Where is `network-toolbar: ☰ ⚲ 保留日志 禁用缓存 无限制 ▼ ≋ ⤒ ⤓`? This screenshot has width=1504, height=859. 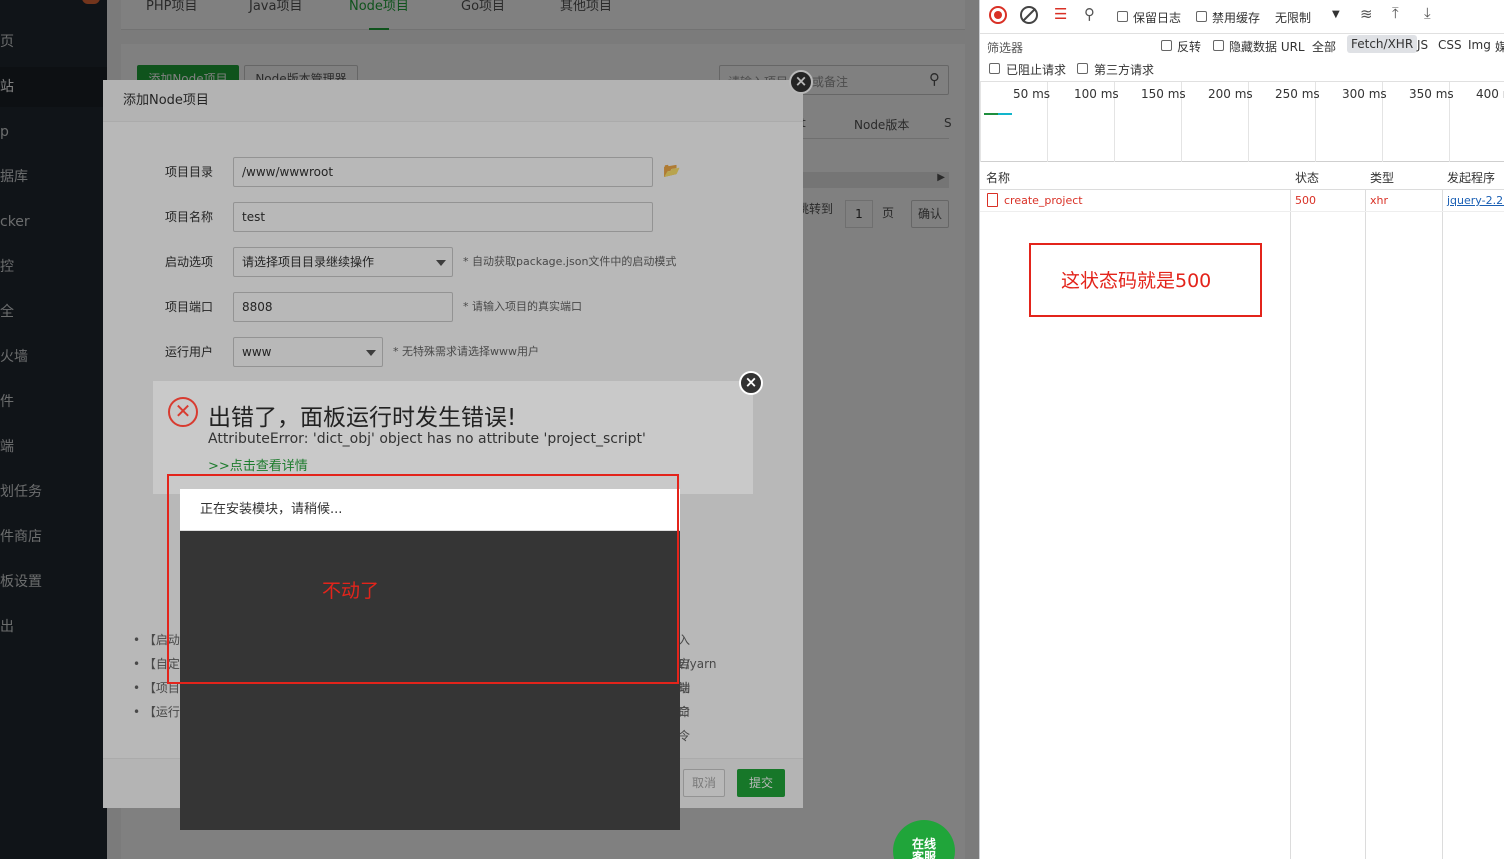 network-toolbar: ☰ ⚲ 保留日志 禁用缓存 无限制 ▼ ≋ ⤒ ⤓ is located at coordinates (1242, 17).